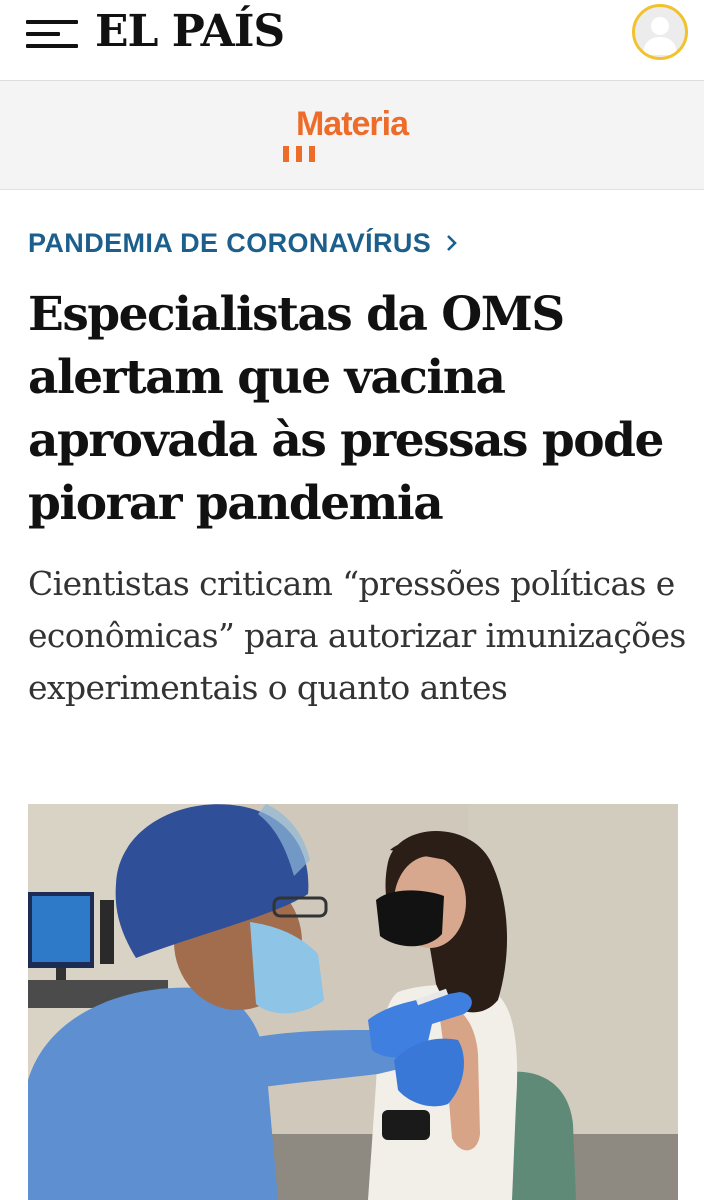 The height and width of the screenshot is (1200, 704). I want to click on section-banner: Materia, so click(352, 135).